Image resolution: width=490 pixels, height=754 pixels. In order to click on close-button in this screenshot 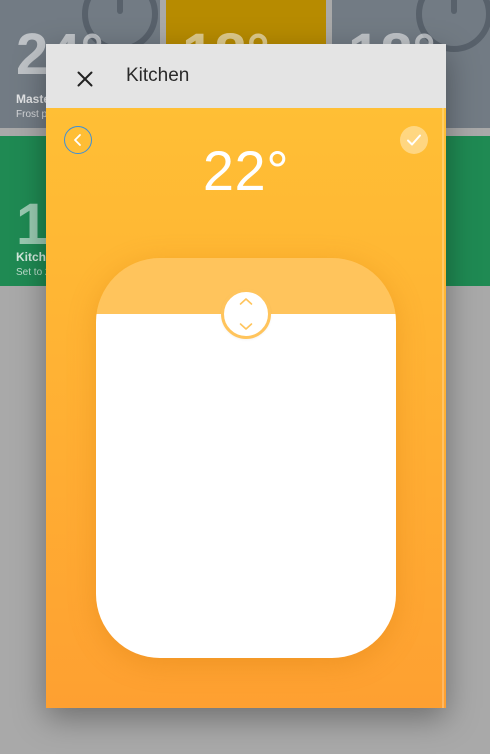, I will do `click(85, 79)`.